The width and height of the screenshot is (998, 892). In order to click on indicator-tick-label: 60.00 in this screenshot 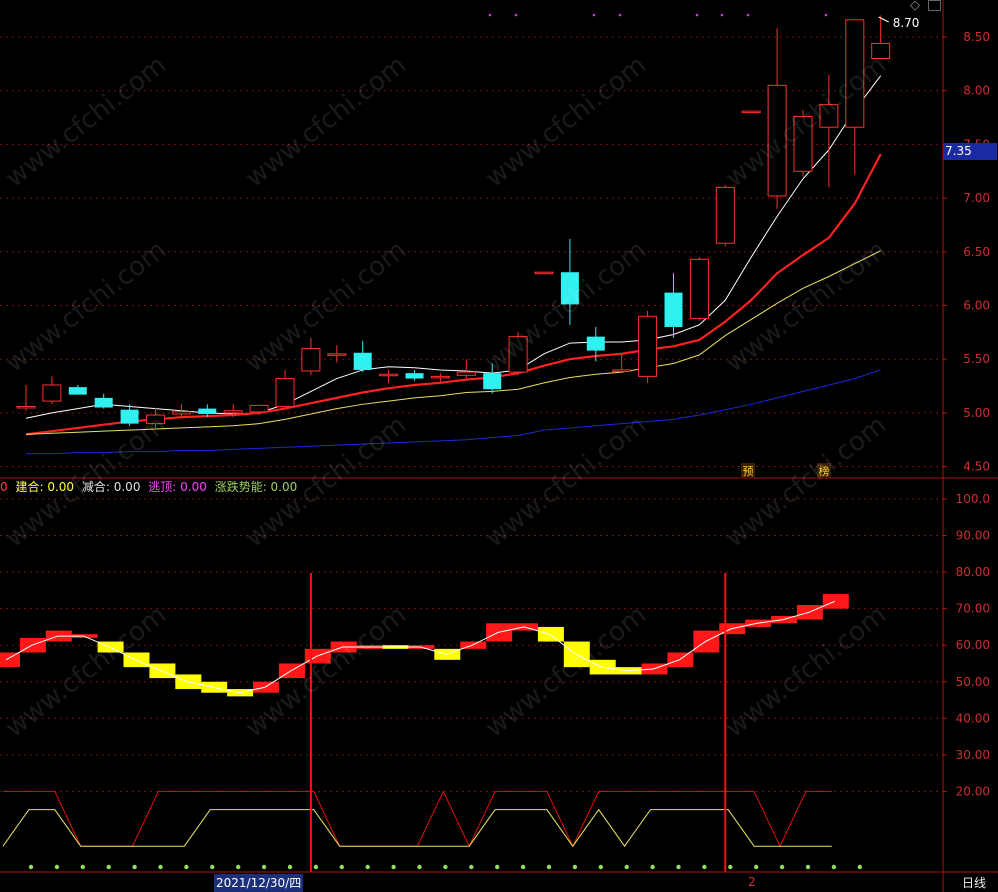, I will do `click(973, 645)`.